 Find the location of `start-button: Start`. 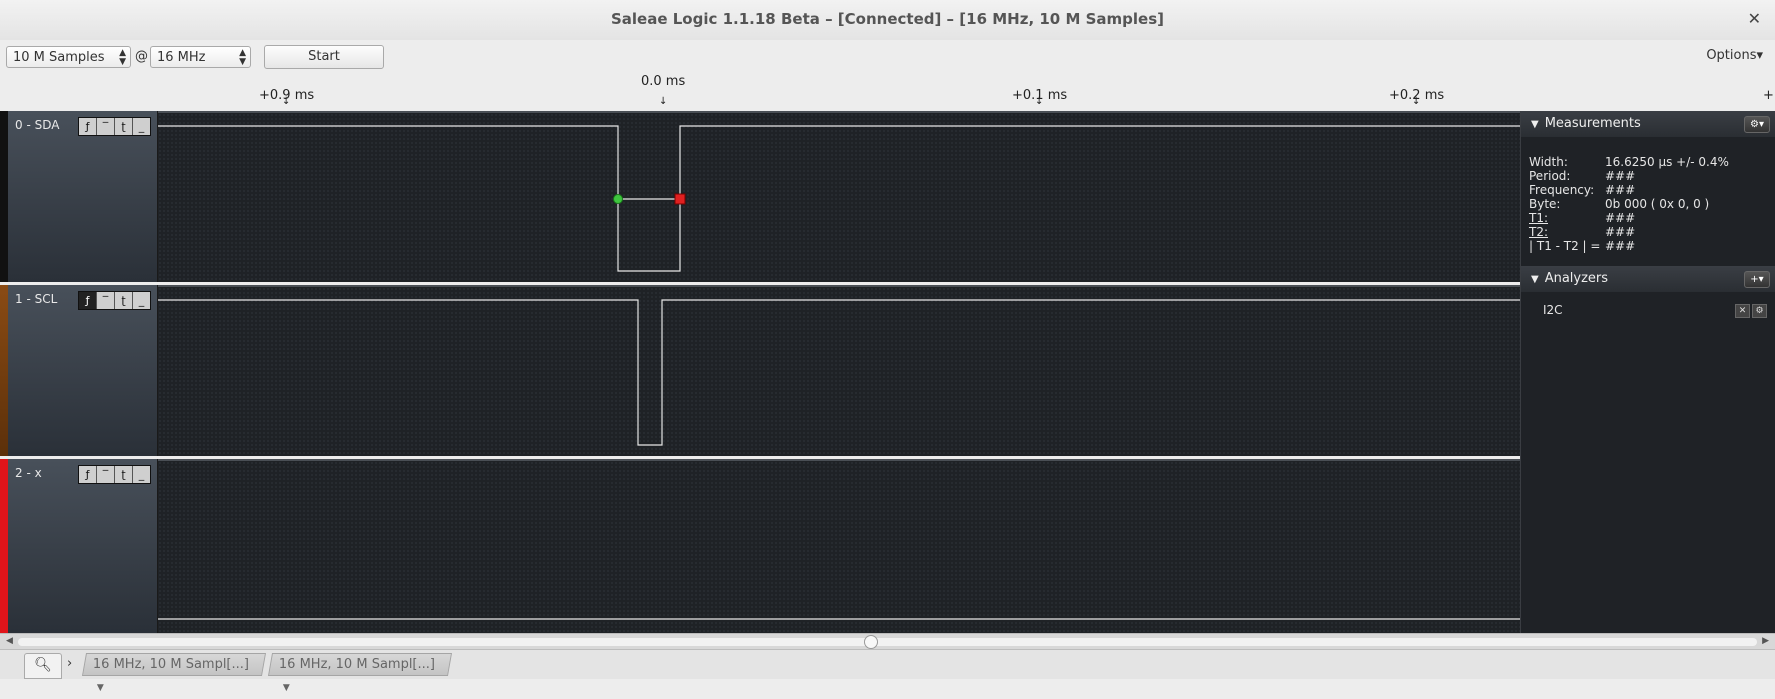

start-button: Start is located at coordinates (324, 57).